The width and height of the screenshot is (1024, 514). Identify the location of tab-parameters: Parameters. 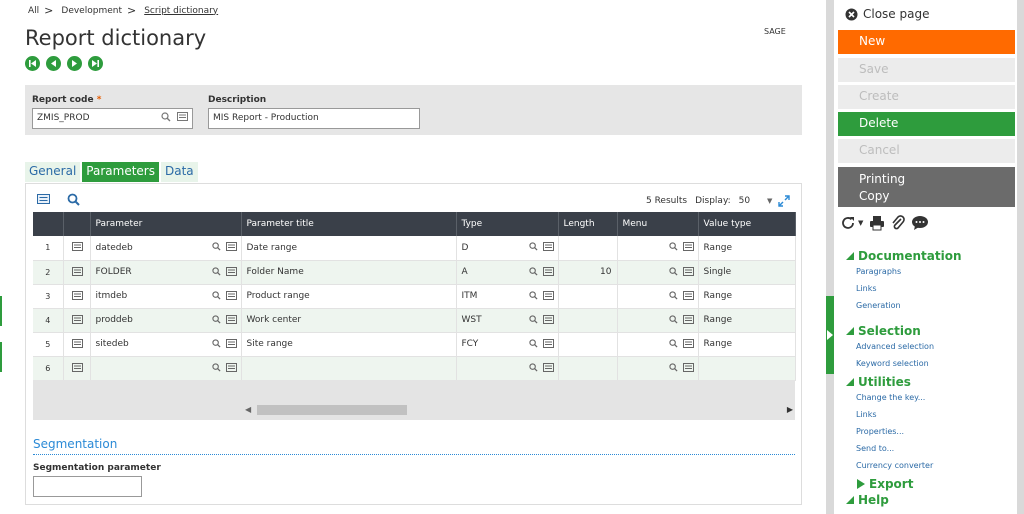
(120, 172).